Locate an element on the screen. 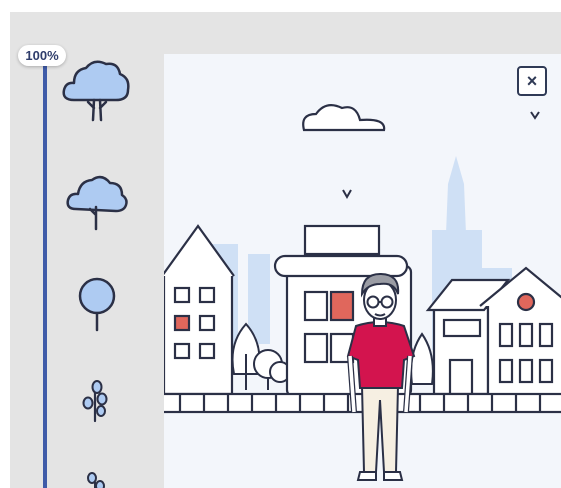 The image size is (561, 488). small-tree-icon is located at coordinates (97, 304).